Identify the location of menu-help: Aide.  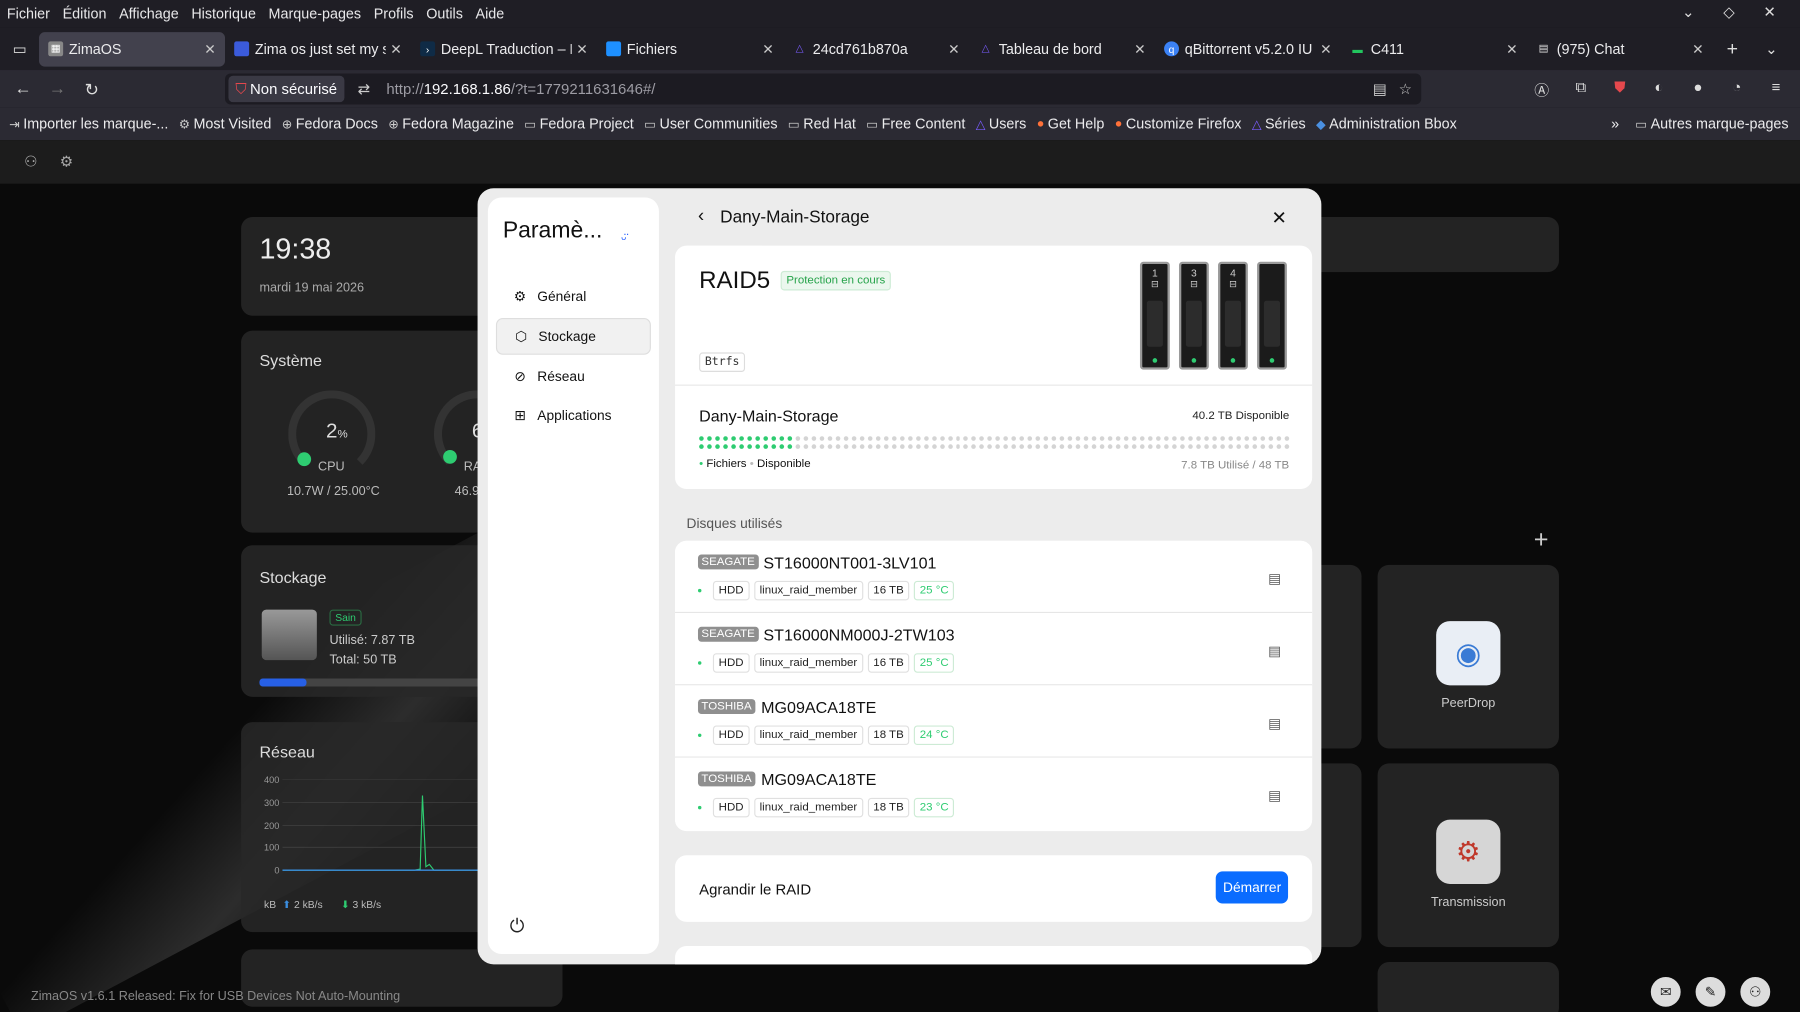
(490, 14).